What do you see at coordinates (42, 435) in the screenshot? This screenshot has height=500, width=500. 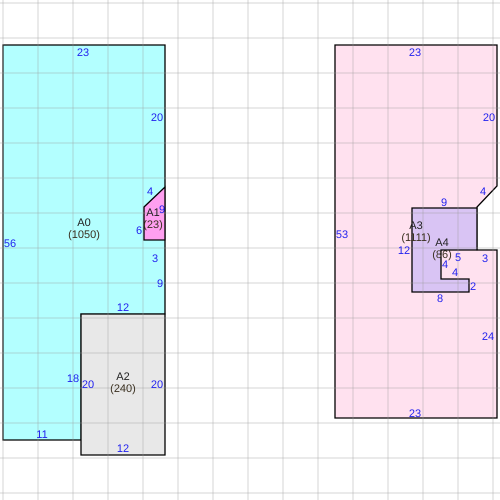 I see `dimension-label: 11` at bounding box center [42, 435].